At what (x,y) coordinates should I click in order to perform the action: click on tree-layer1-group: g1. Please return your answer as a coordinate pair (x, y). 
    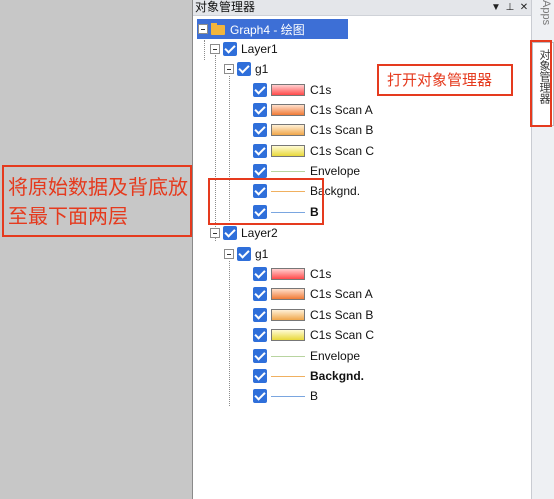
    Looking at the image, I should click on (246, 69).